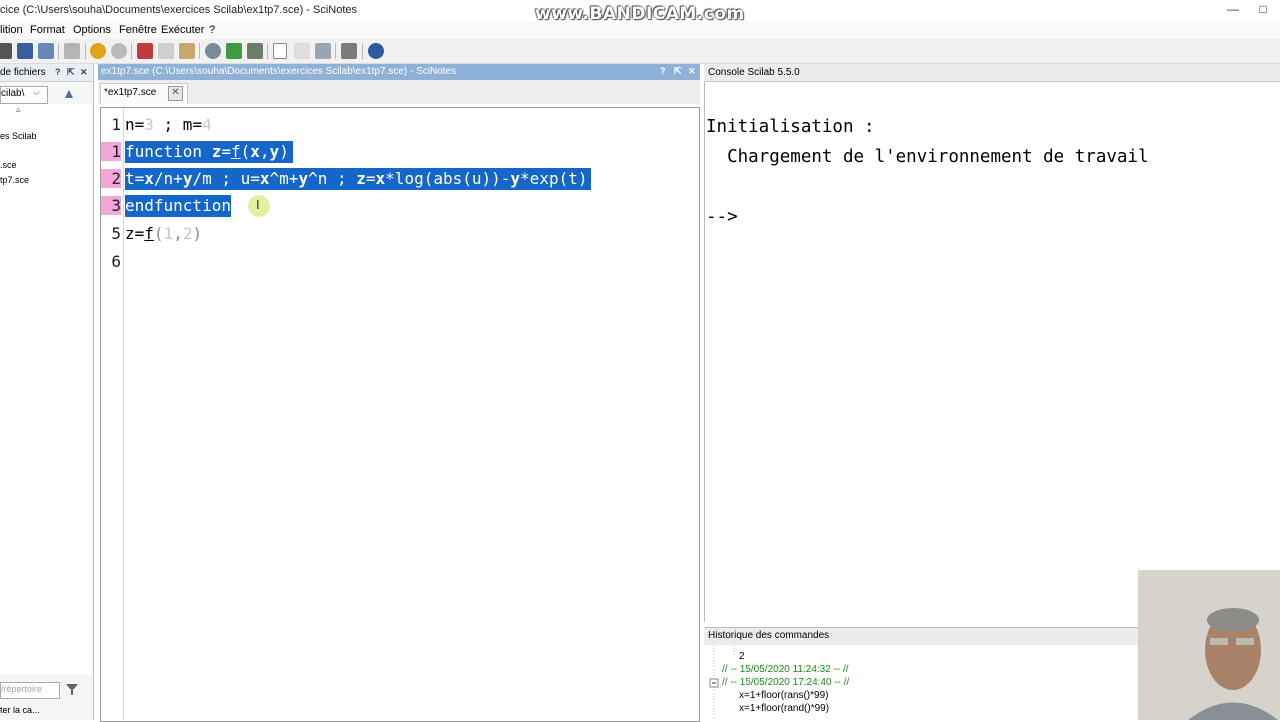 The width and height of the screenshot is (1280, 722). Describe the element at coordinates (58, 72) in the screenshot. I see `file-browser-help-button: ?` at that location.